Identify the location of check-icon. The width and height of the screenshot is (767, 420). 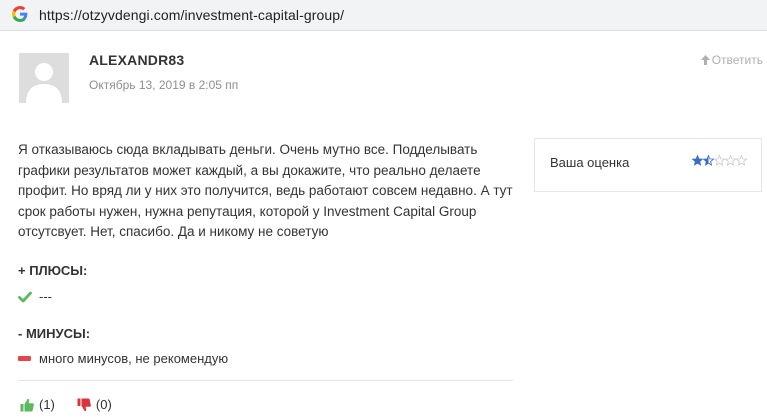
(25, 297).